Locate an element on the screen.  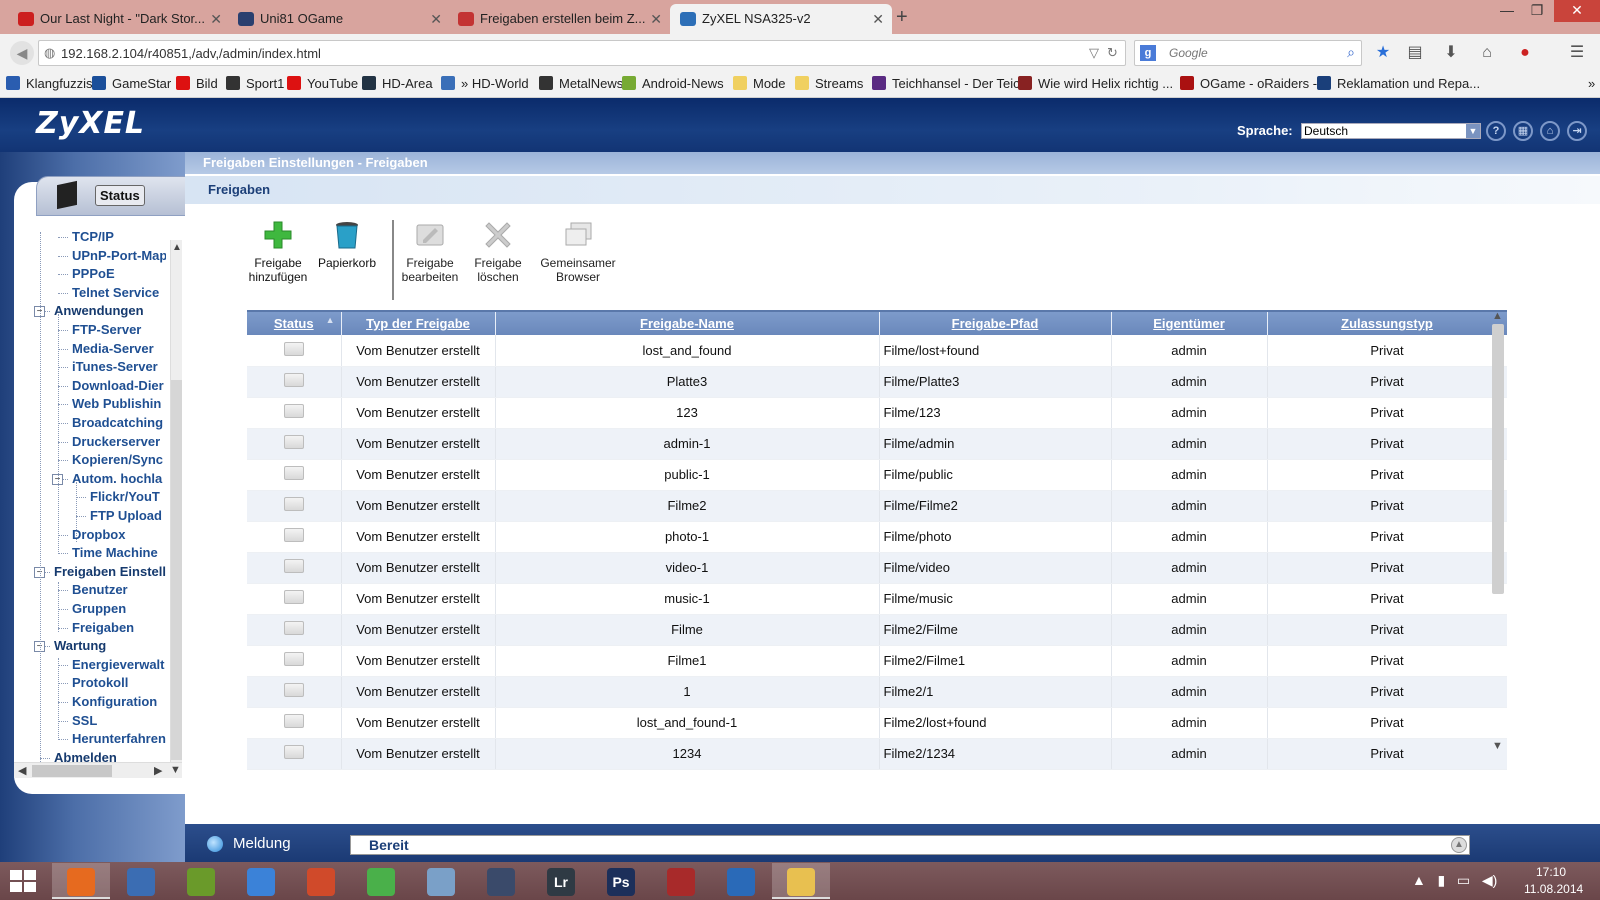
column-header-name: Freigabe-Name is located at coordinates (687, 322).